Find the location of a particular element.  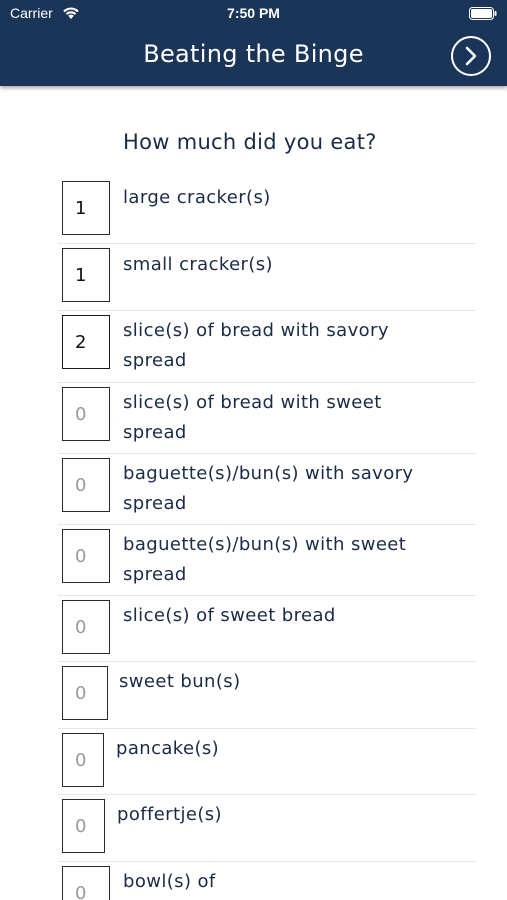

food-label: baguette(s)/bun(s) with savory spread is located at coordinates (268, 488).